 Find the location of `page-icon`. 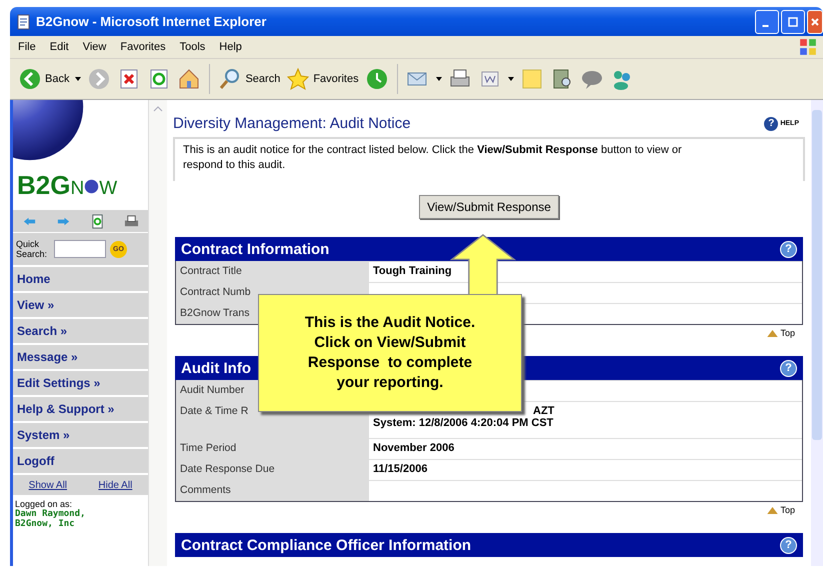

page-icon is located at coordinates (24, 22).